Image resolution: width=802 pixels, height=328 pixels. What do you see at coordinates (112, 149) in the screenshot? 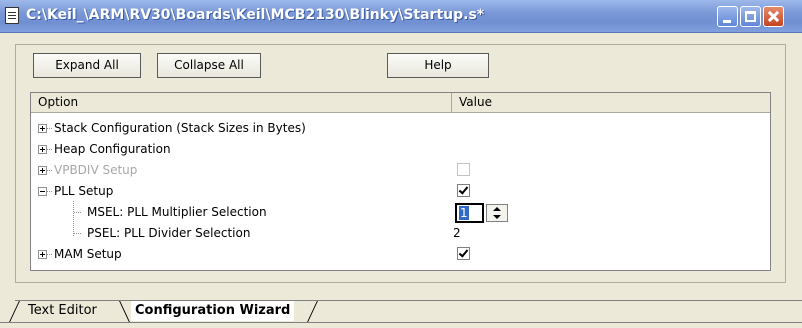
I see `option-label: Heap Configuration` at bounding box center [112, 149].